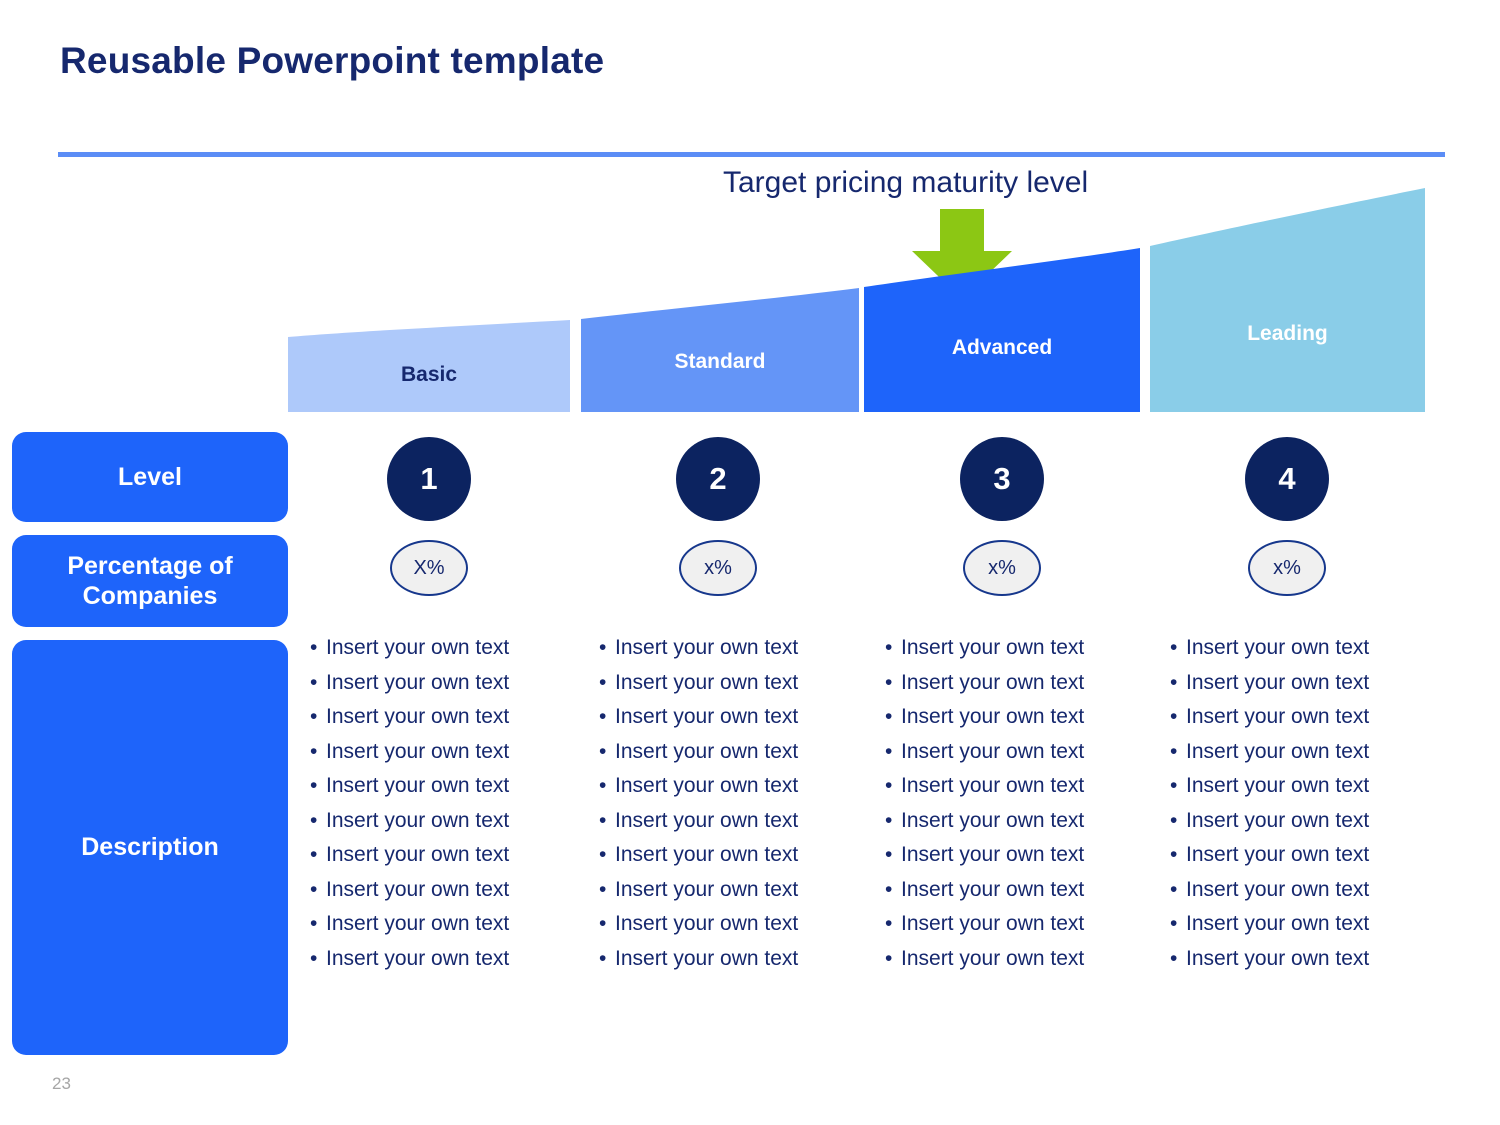  I want to click on level-circle-3: 3, so click(1002, 479).